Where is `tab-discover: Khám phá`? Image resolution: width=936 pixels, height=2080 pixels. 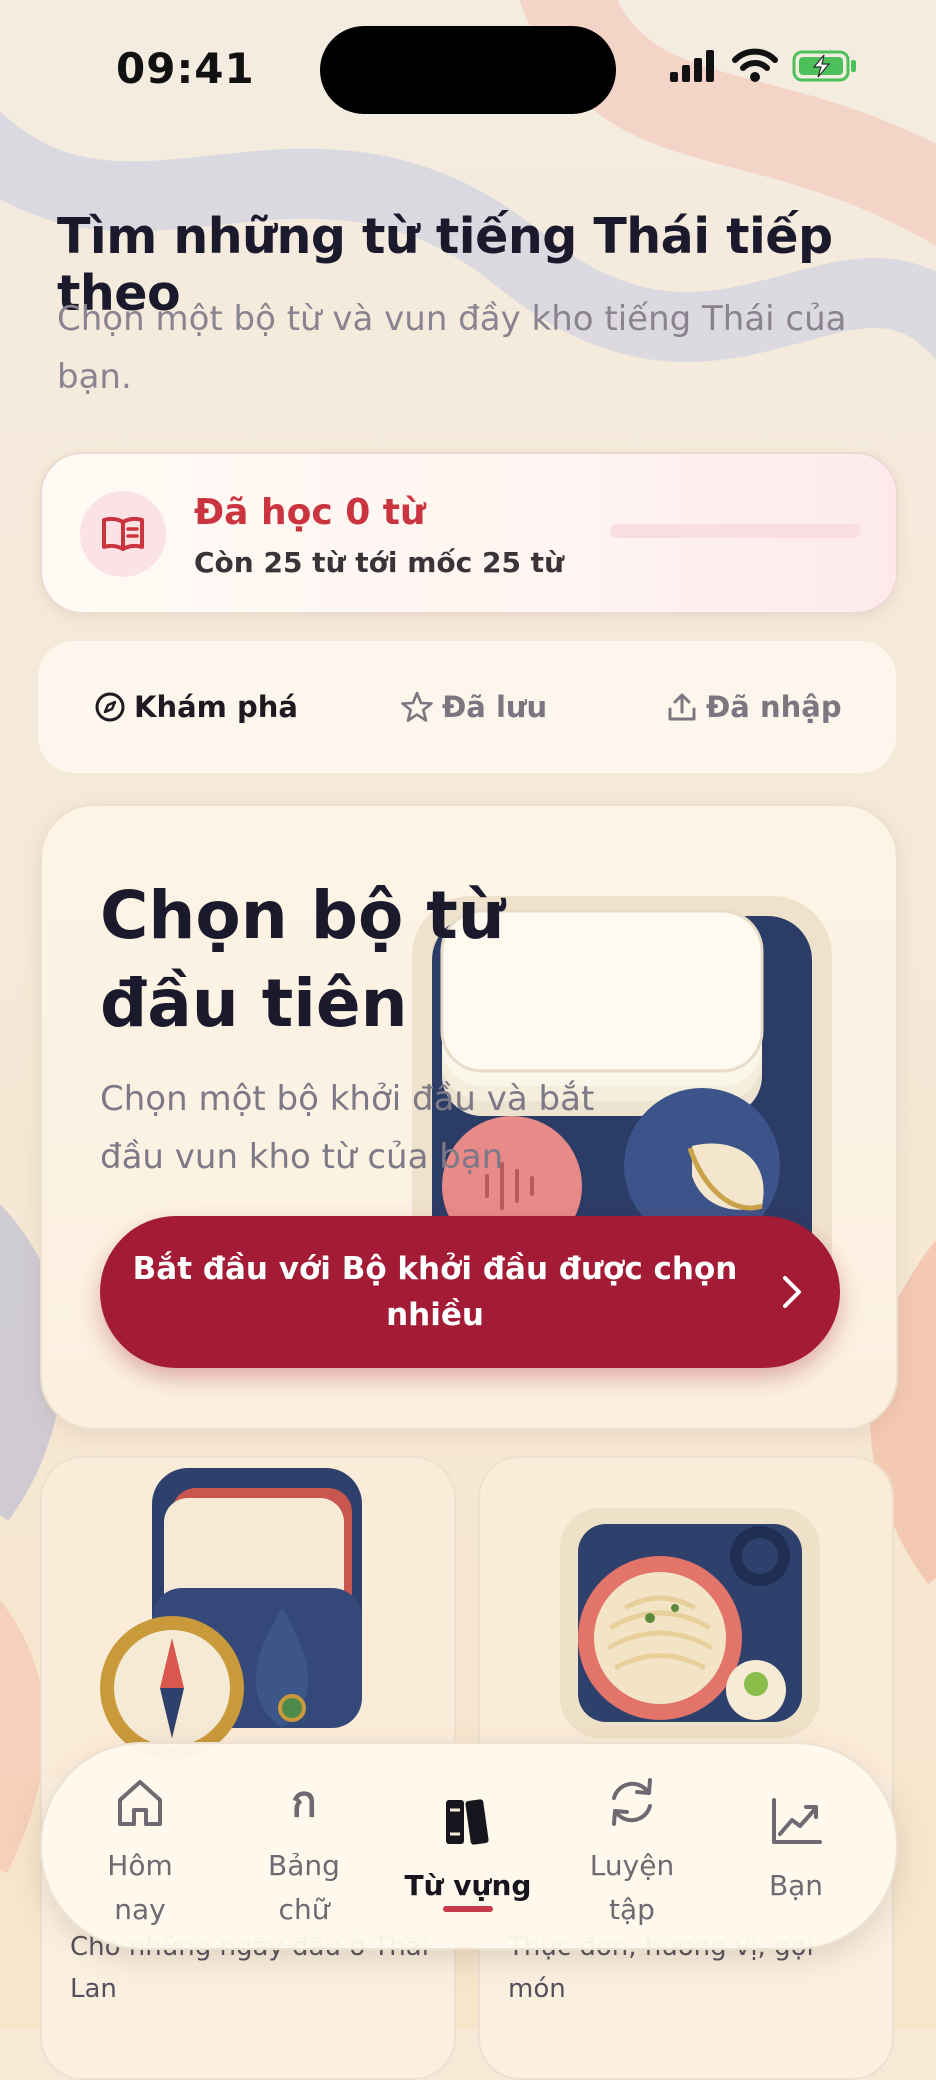
tab-discover: Khám phá is located at coordinates (196, 707).